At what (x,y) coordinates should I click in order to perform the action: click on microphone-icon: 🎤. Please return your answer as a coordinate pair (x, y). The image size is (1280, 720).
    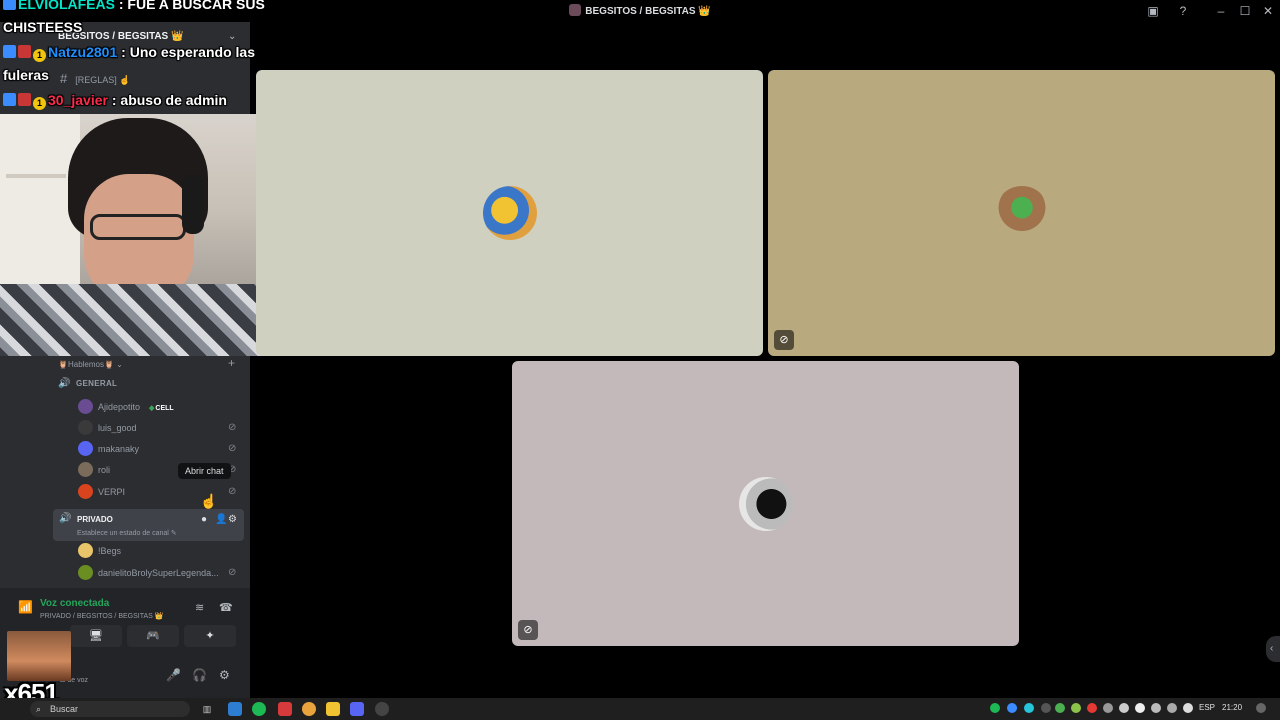
    Looking at the image, I should click on (173, 675).